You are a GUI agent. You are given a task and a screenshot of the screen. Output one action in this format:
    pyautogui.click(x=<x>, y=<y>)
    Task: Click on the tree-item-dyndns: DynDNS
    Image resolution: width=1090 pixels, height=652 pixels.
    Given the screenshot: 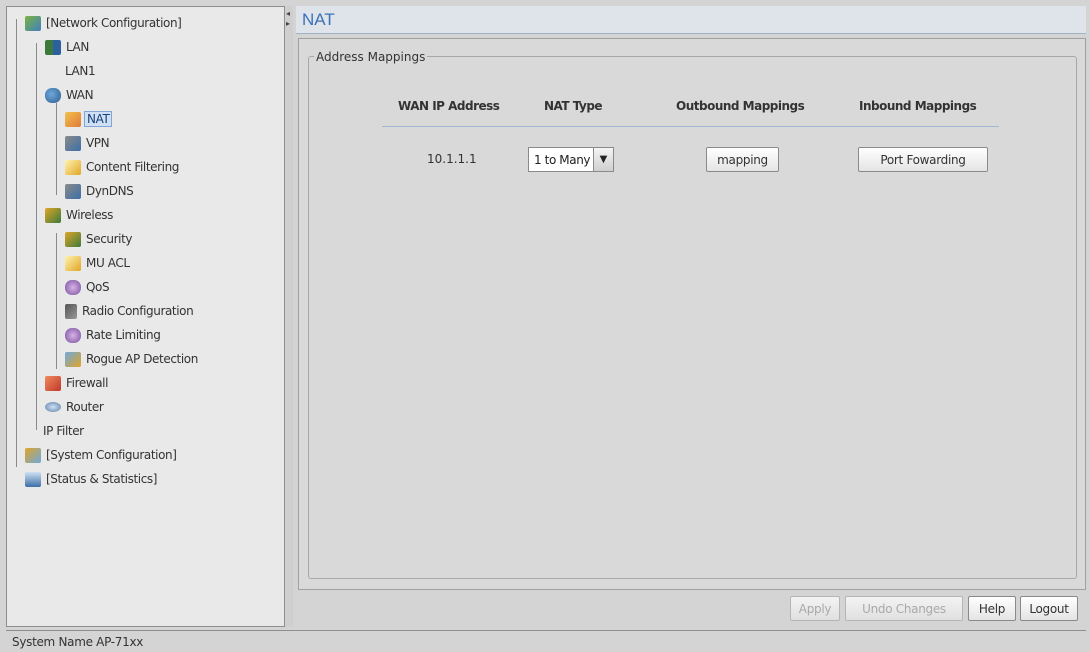 What is the action you would take?
    pyautogui.click(x=100, y=191)
    